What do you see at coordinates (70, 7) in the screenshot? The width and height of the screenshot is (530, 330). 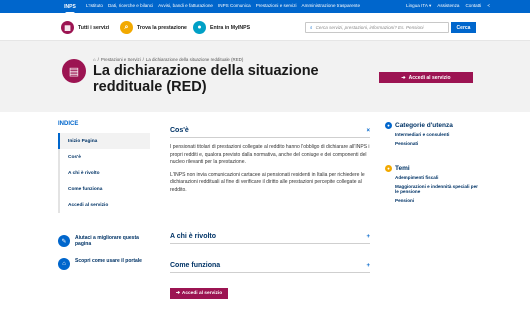 I see `logo-text: INPS` at bounding box center [70, 7].